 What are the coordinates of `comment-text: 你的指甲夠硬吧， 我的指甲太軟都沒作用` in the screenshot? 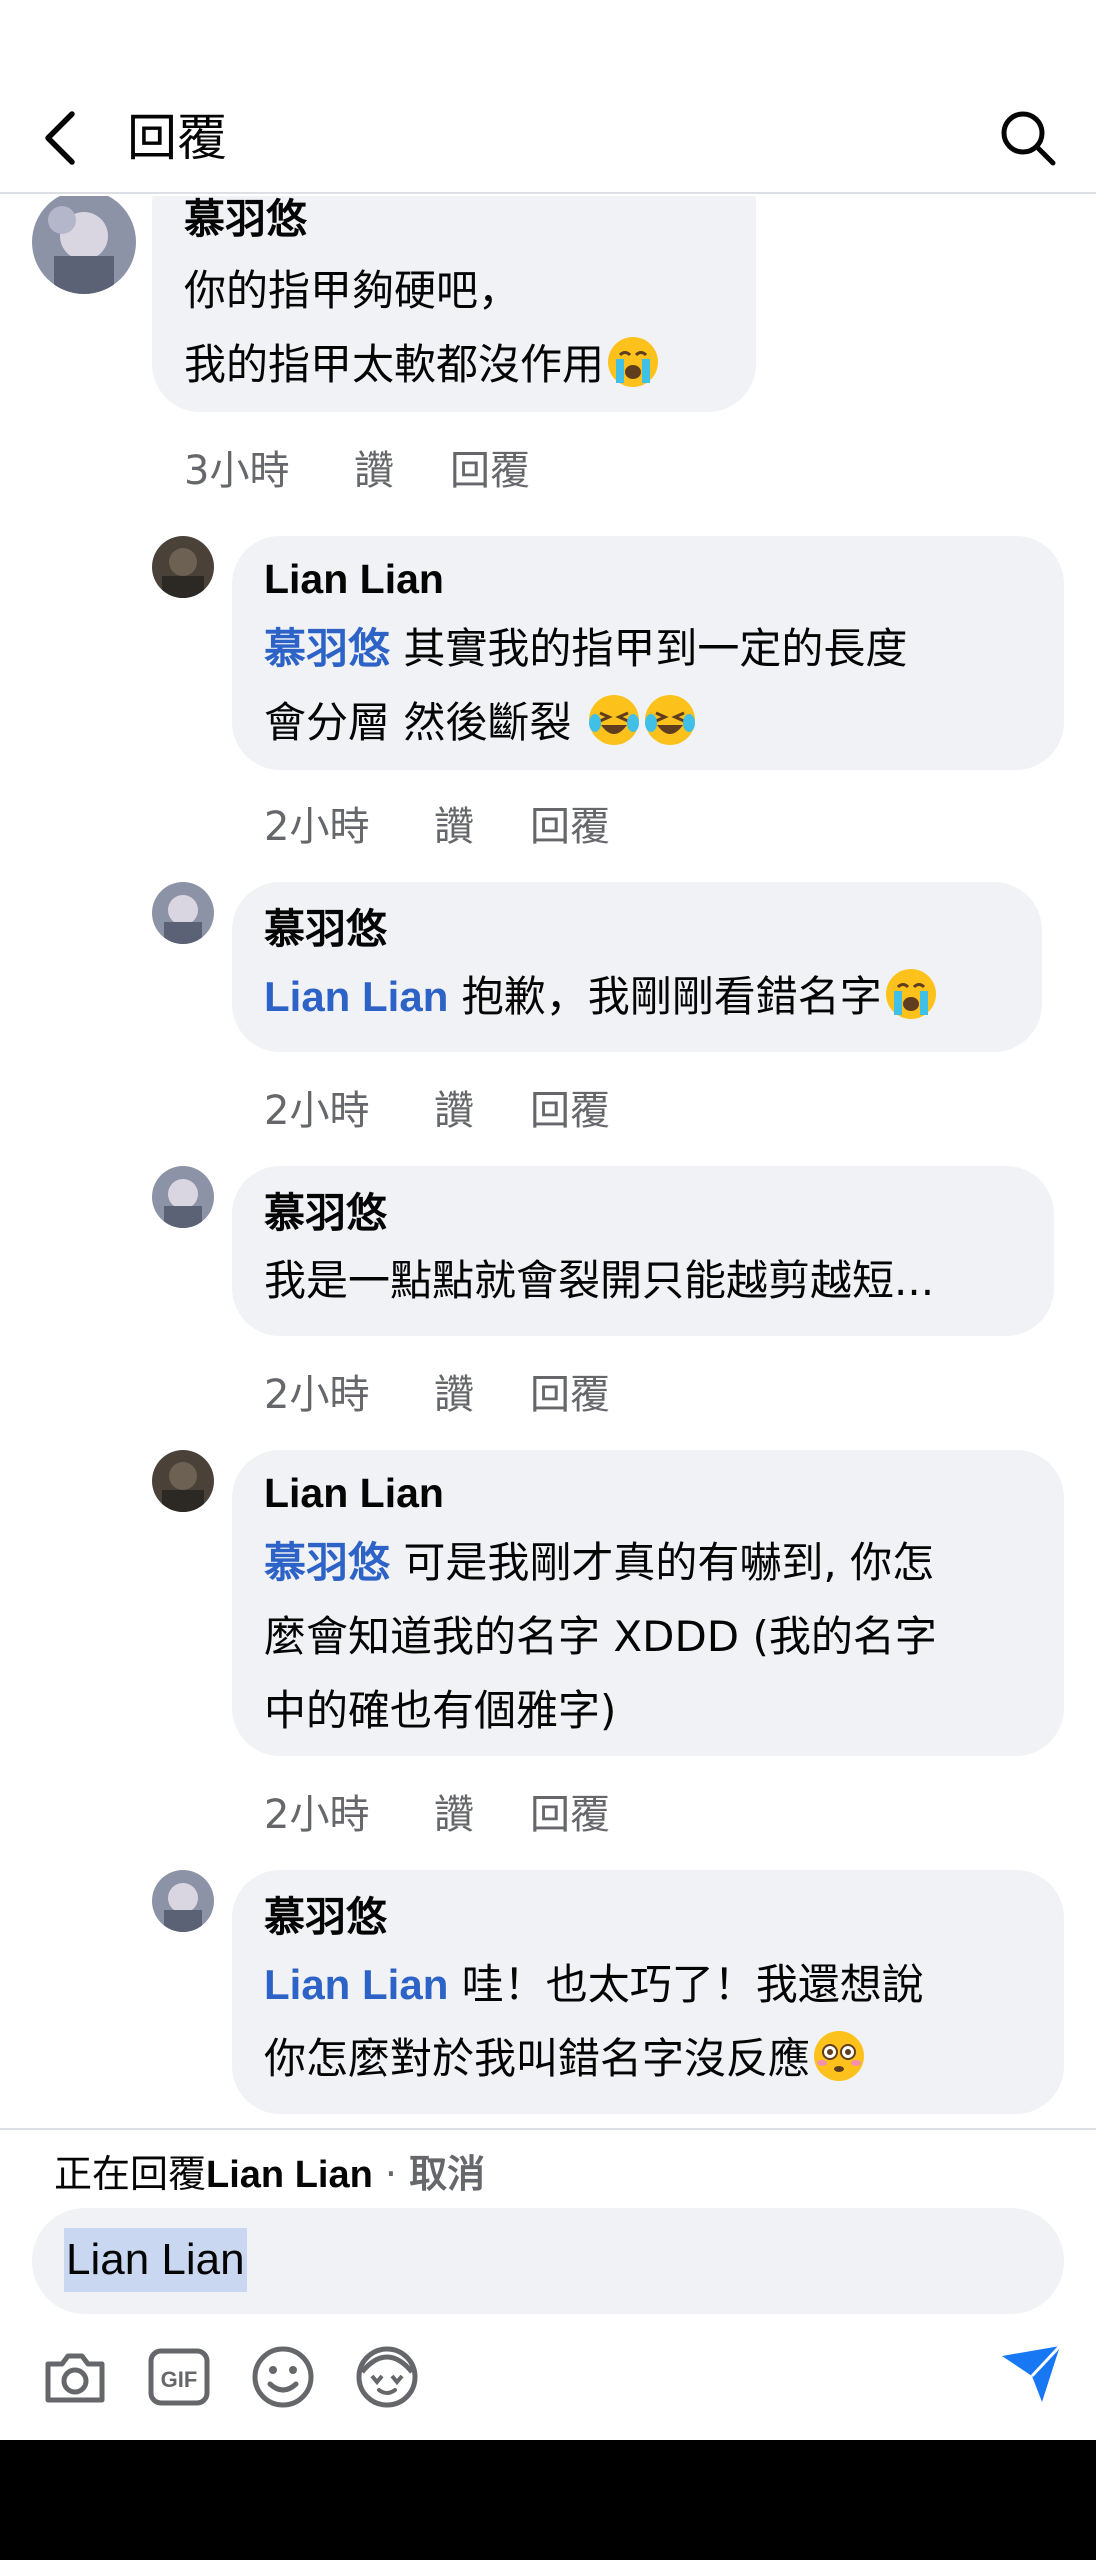 It's located at (422, 328).